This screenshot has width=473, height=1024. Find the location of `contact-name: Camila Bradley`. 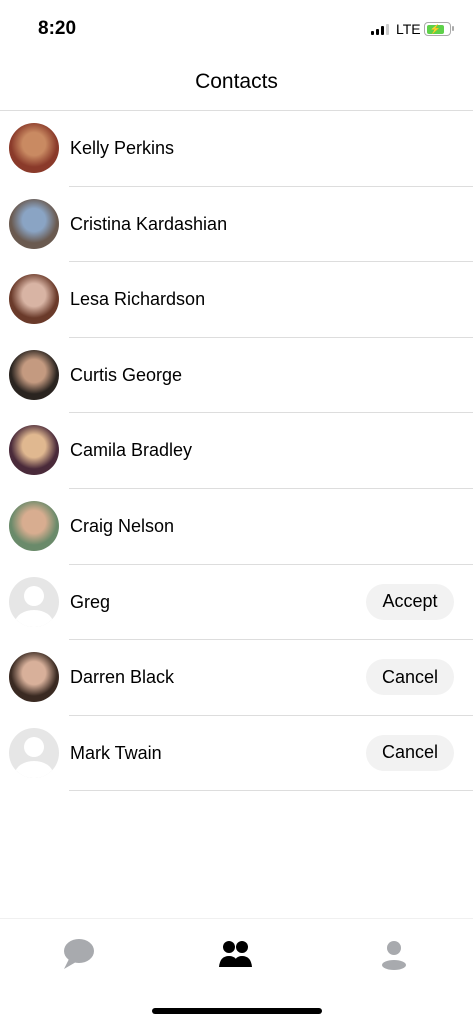

contact-name: Camila Bradley is located at coordinates (131, 450).